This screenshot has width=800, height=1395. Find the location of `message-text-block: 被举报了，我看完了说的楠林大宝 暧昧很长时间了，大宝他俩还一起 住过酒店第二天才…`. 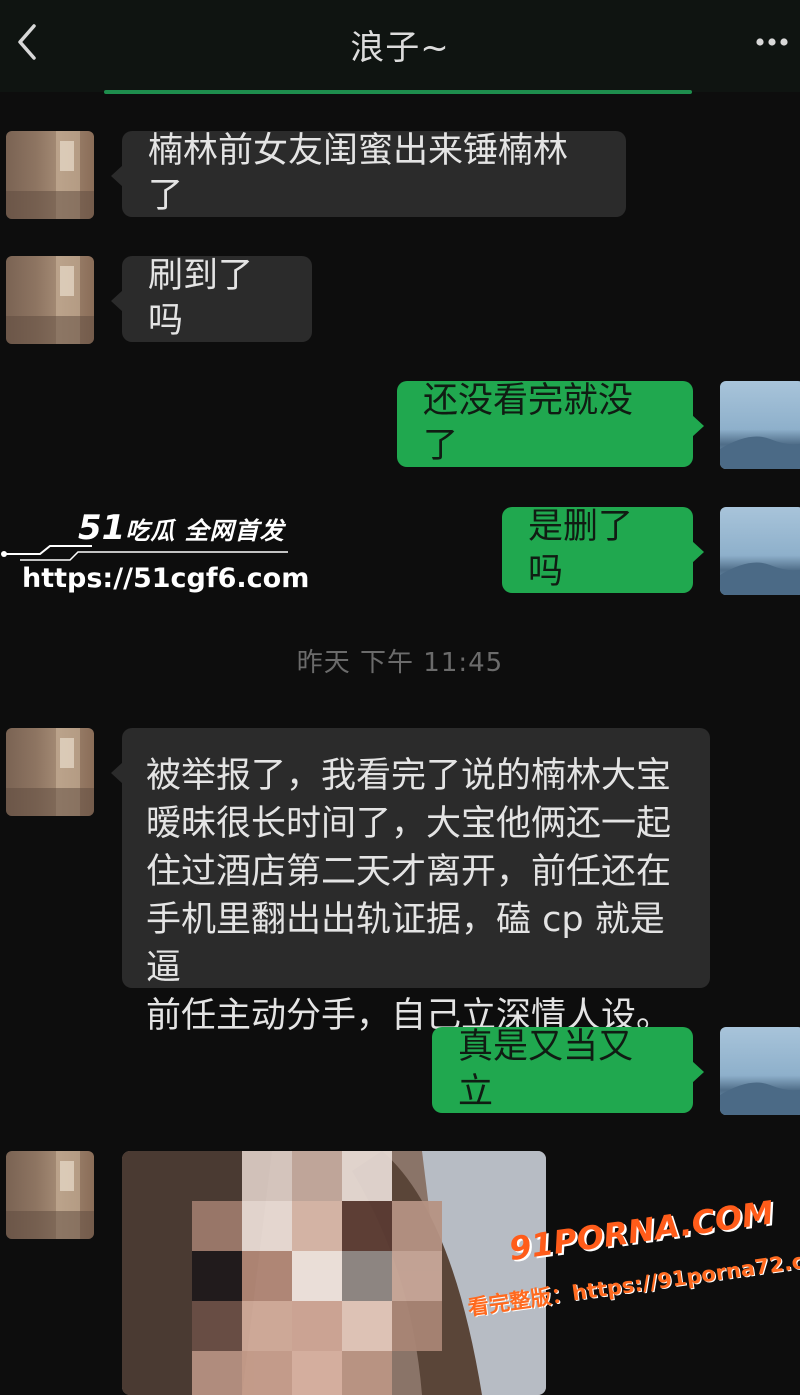

message-text-block: 被举报了，我看完了说的楠林大宝 暧昧很长时间了，大宝他俩还一起 住过酒店第二天才… is located at coordinates (421, 896).